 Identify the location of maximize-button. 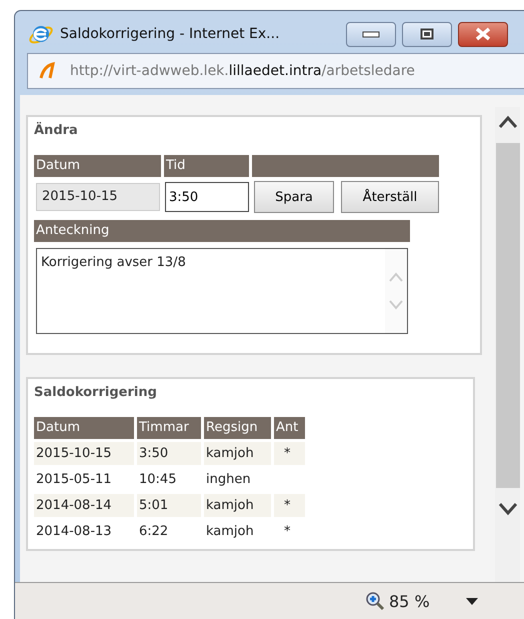
(427, 34).